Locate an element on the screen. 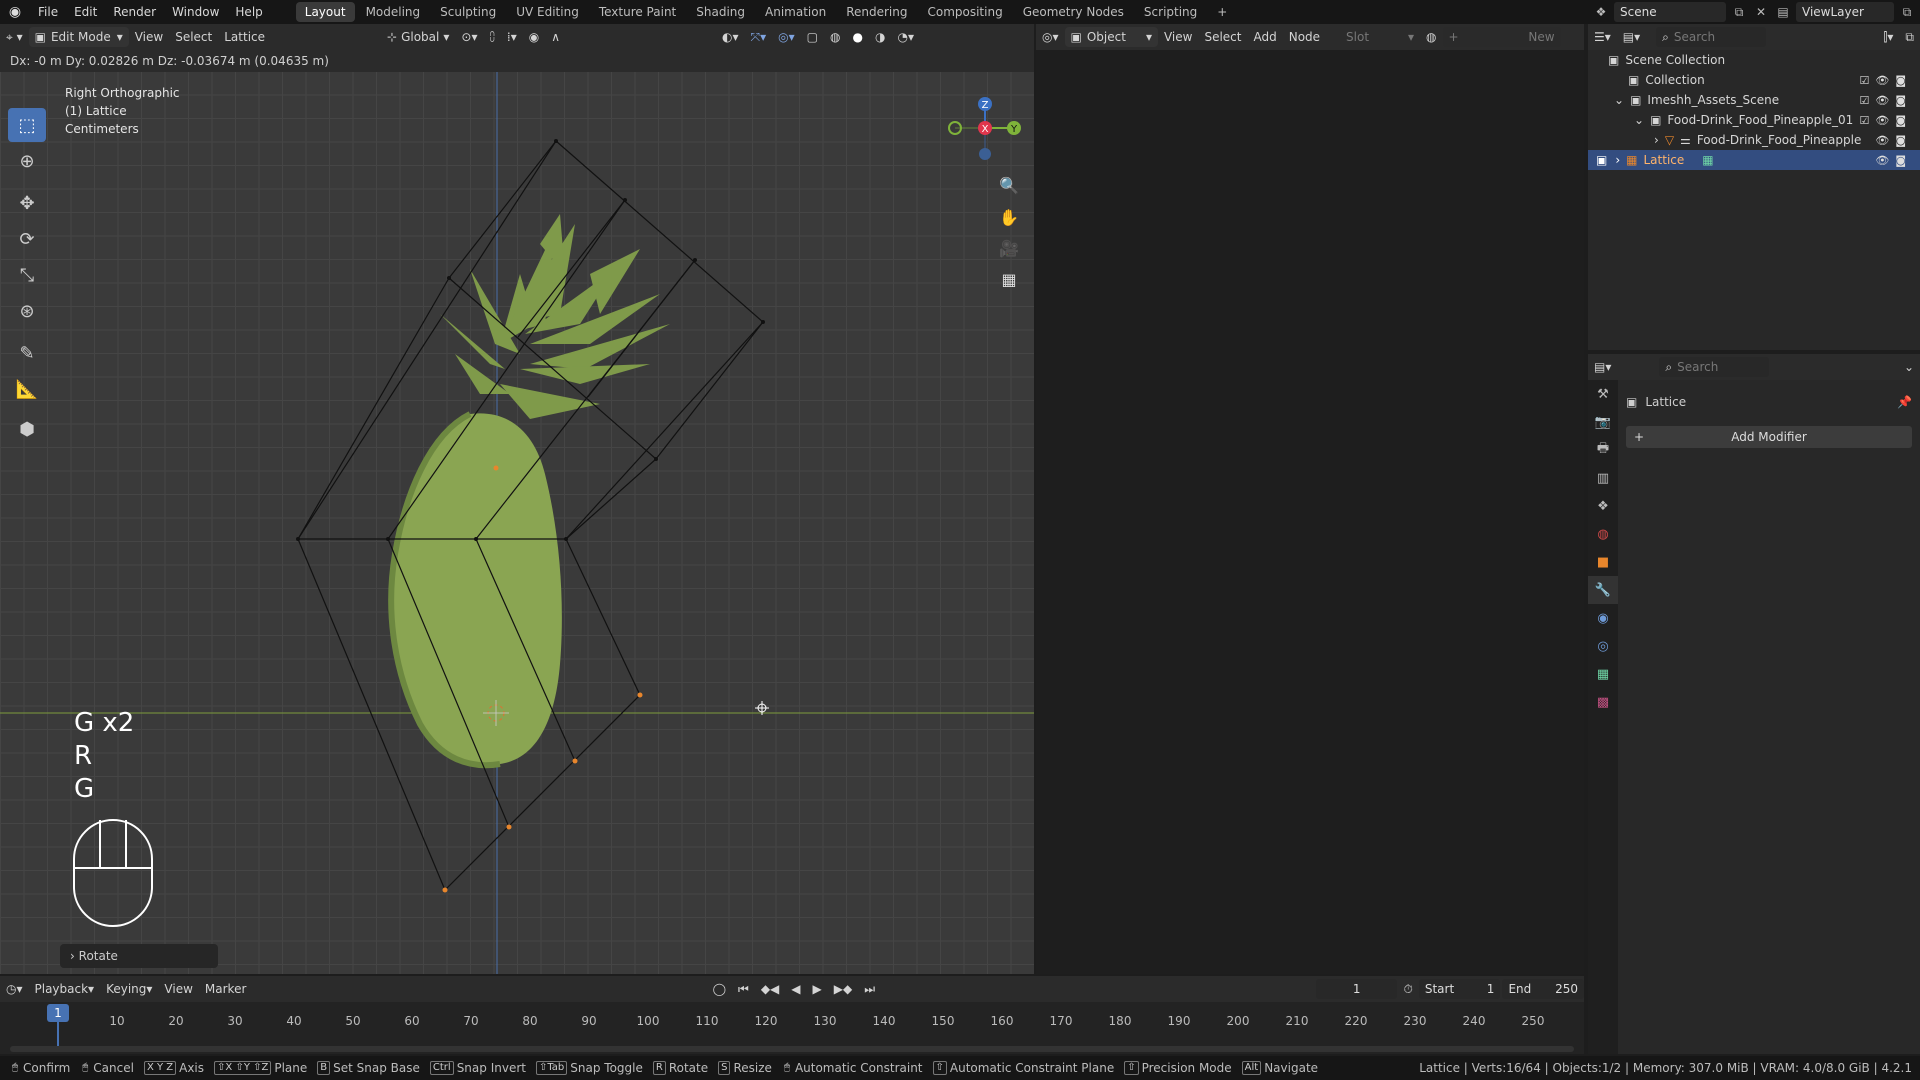 Image resolution: width=1920 pixels, height=1080 pixels. new-collection-icon: ⧉ is located at coordinates (1909, 37).